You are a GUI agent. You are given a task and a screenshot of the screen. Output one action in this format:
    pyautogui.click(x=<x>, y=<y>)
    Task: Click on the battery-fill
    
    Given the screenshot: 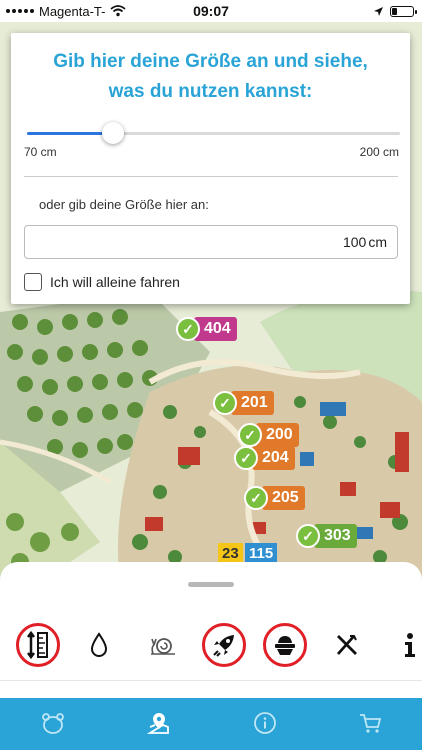 What is the action you would take?
    pyautogui.click(x=394, y=11)
    